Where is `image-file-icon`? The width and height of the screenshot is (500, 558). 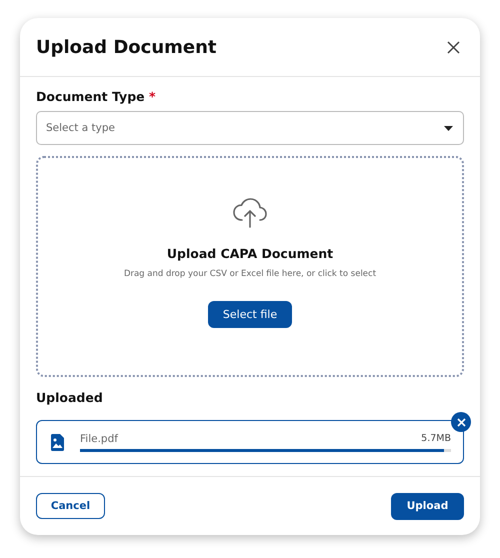 image-file-icon is located at coordinates (57, 442).